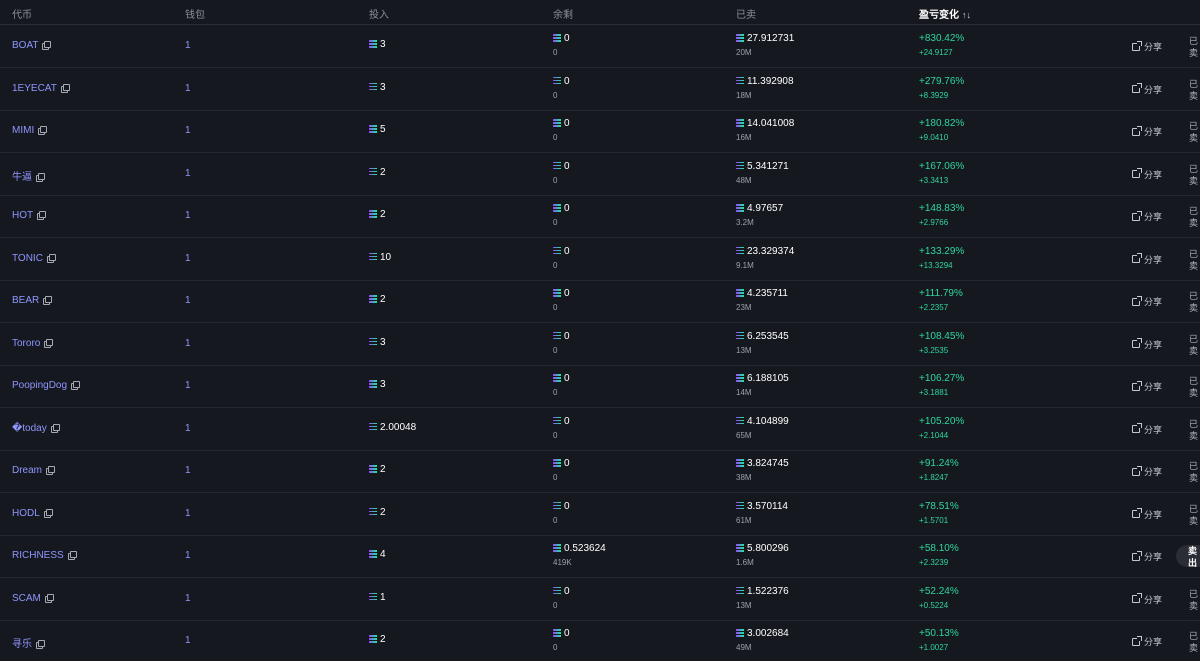  I want to click on token-link: RICHNESS, so click(44, 555).